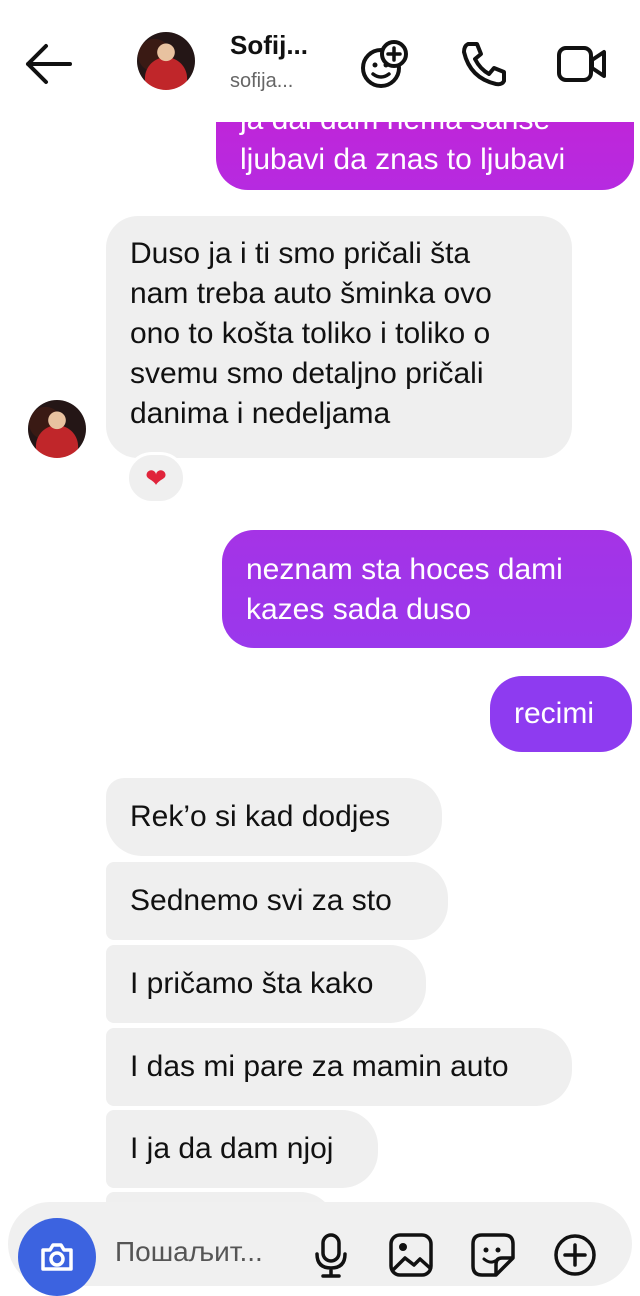  What do you see at coordinates (300, 253) in the screenshot?
I see `message-text: Duso ja i ti smo pričali šta` at bounding box center [300, 253].